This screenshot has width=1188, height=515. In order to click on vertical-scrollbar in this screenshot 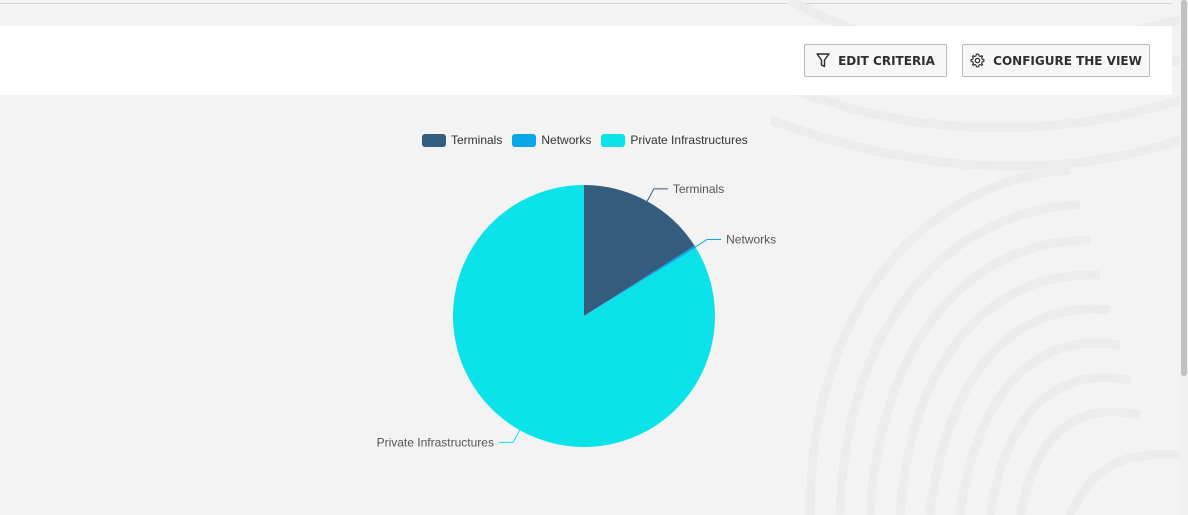, I will do `click(1184, 257)`.